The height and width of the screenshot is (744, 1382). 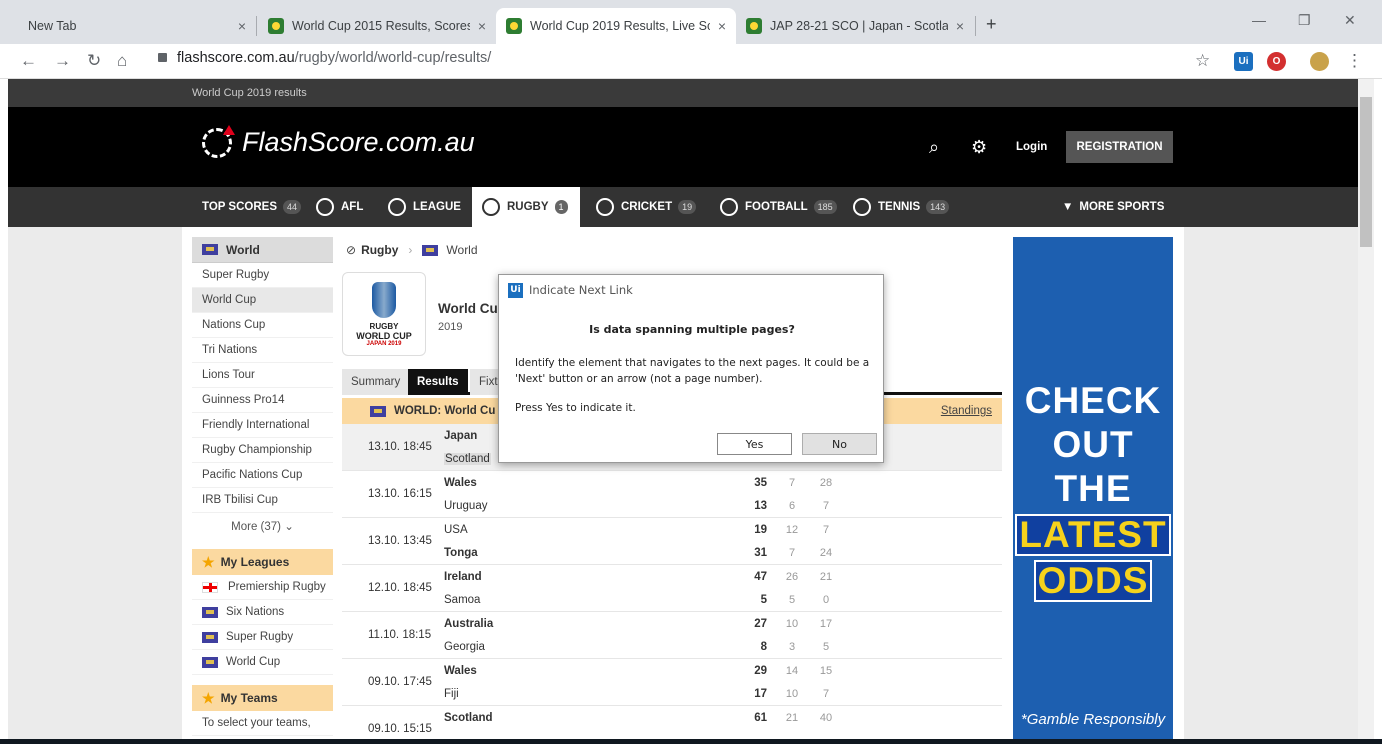 What do you see at coordinates (450, 327) in the screenshot?
I see `tournament-year: 2019` at bounding box center [450, 327].